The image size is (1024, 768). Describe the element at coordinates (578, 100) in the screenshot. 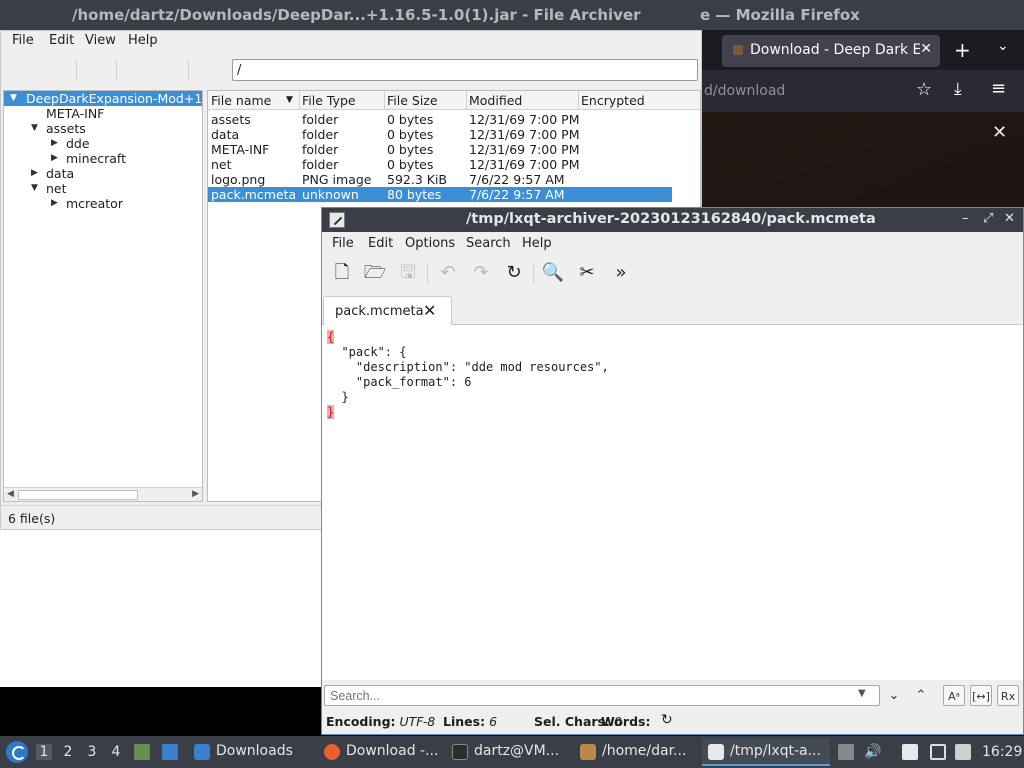

I see `column-divider` at that location.